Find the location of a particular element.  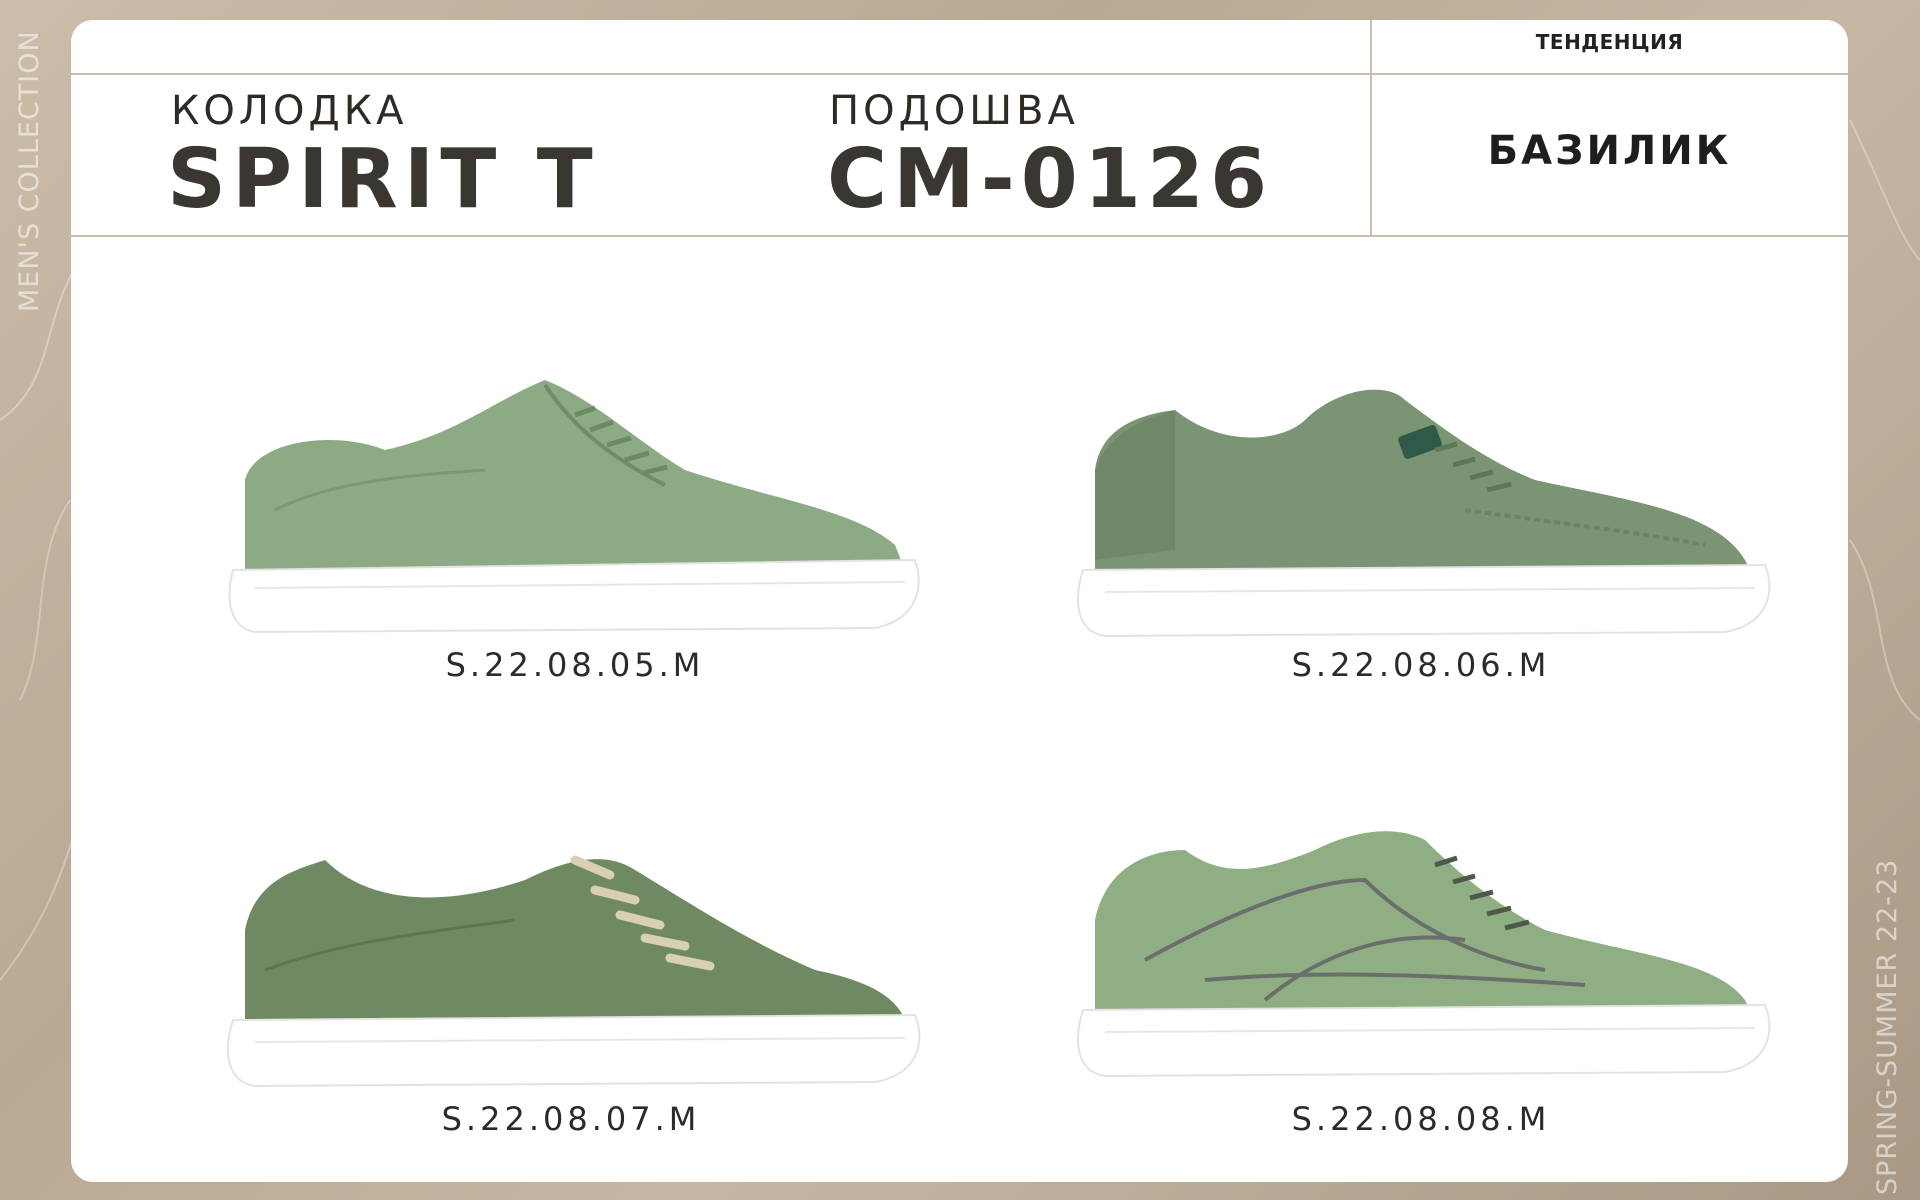

sole-label: ПОДОШВА is located at coordinates (954, 111).